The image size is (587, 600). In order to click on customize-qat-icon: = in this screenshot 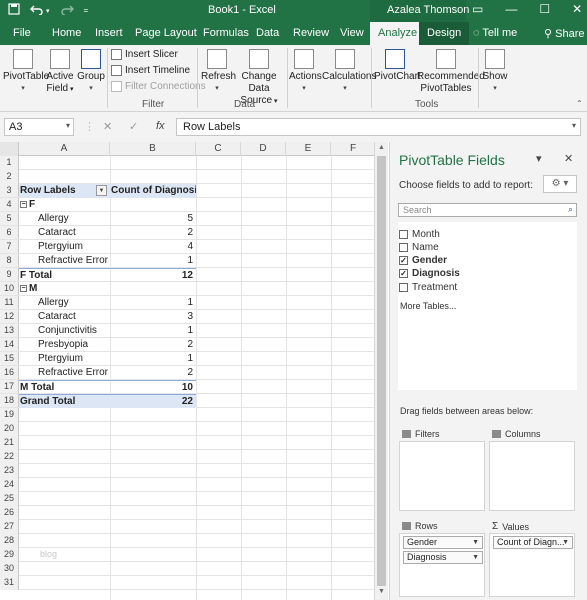, I will do `click(86, 12)`.